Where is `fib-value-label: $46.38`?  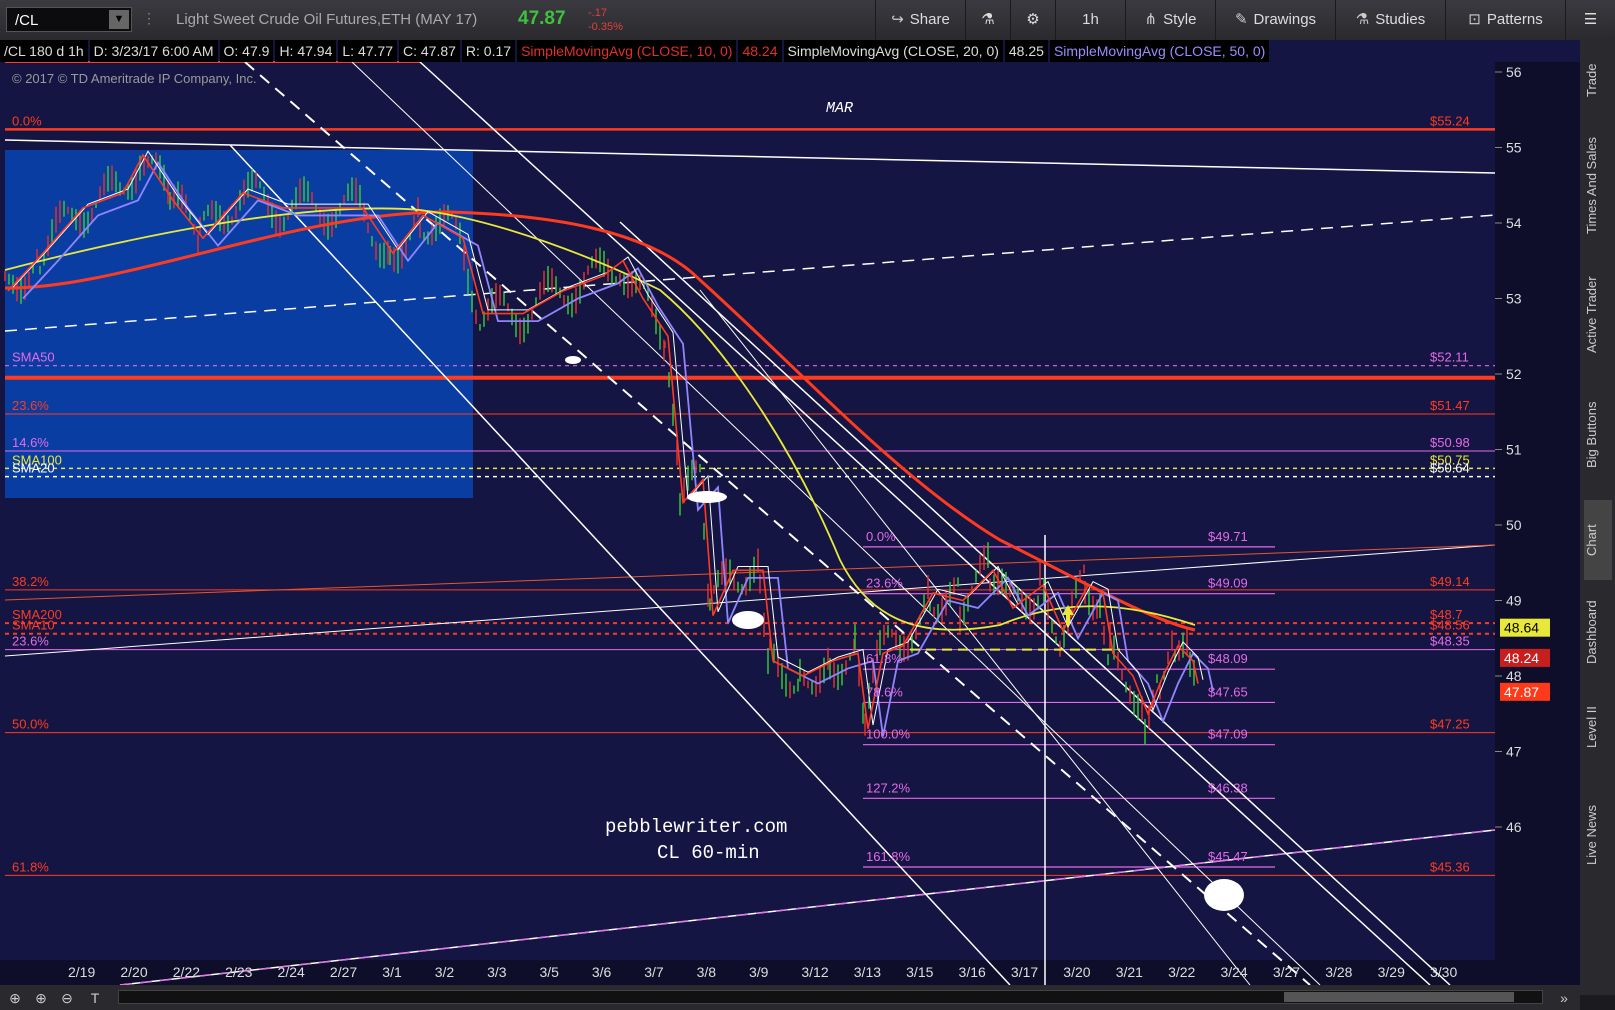
fib-value-label: $46.38 is located at coordinates (1228, 787).